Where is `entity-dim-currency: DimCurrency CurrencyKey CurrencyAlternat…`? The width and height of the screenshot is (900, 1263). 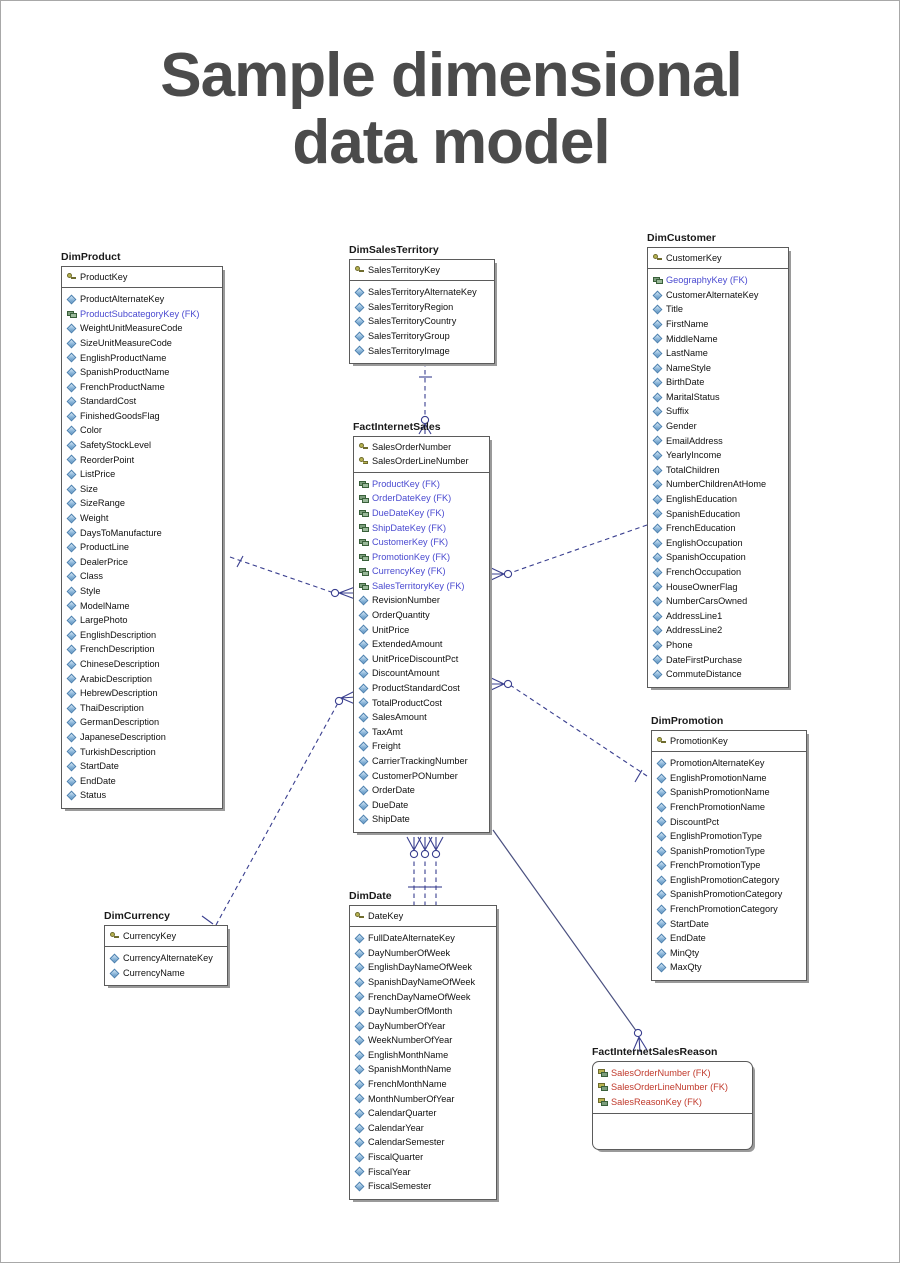 entity-dim-currency: DimCurrency CurrencyKey CurrencyAlternat… is located at coordinates (166, 948).